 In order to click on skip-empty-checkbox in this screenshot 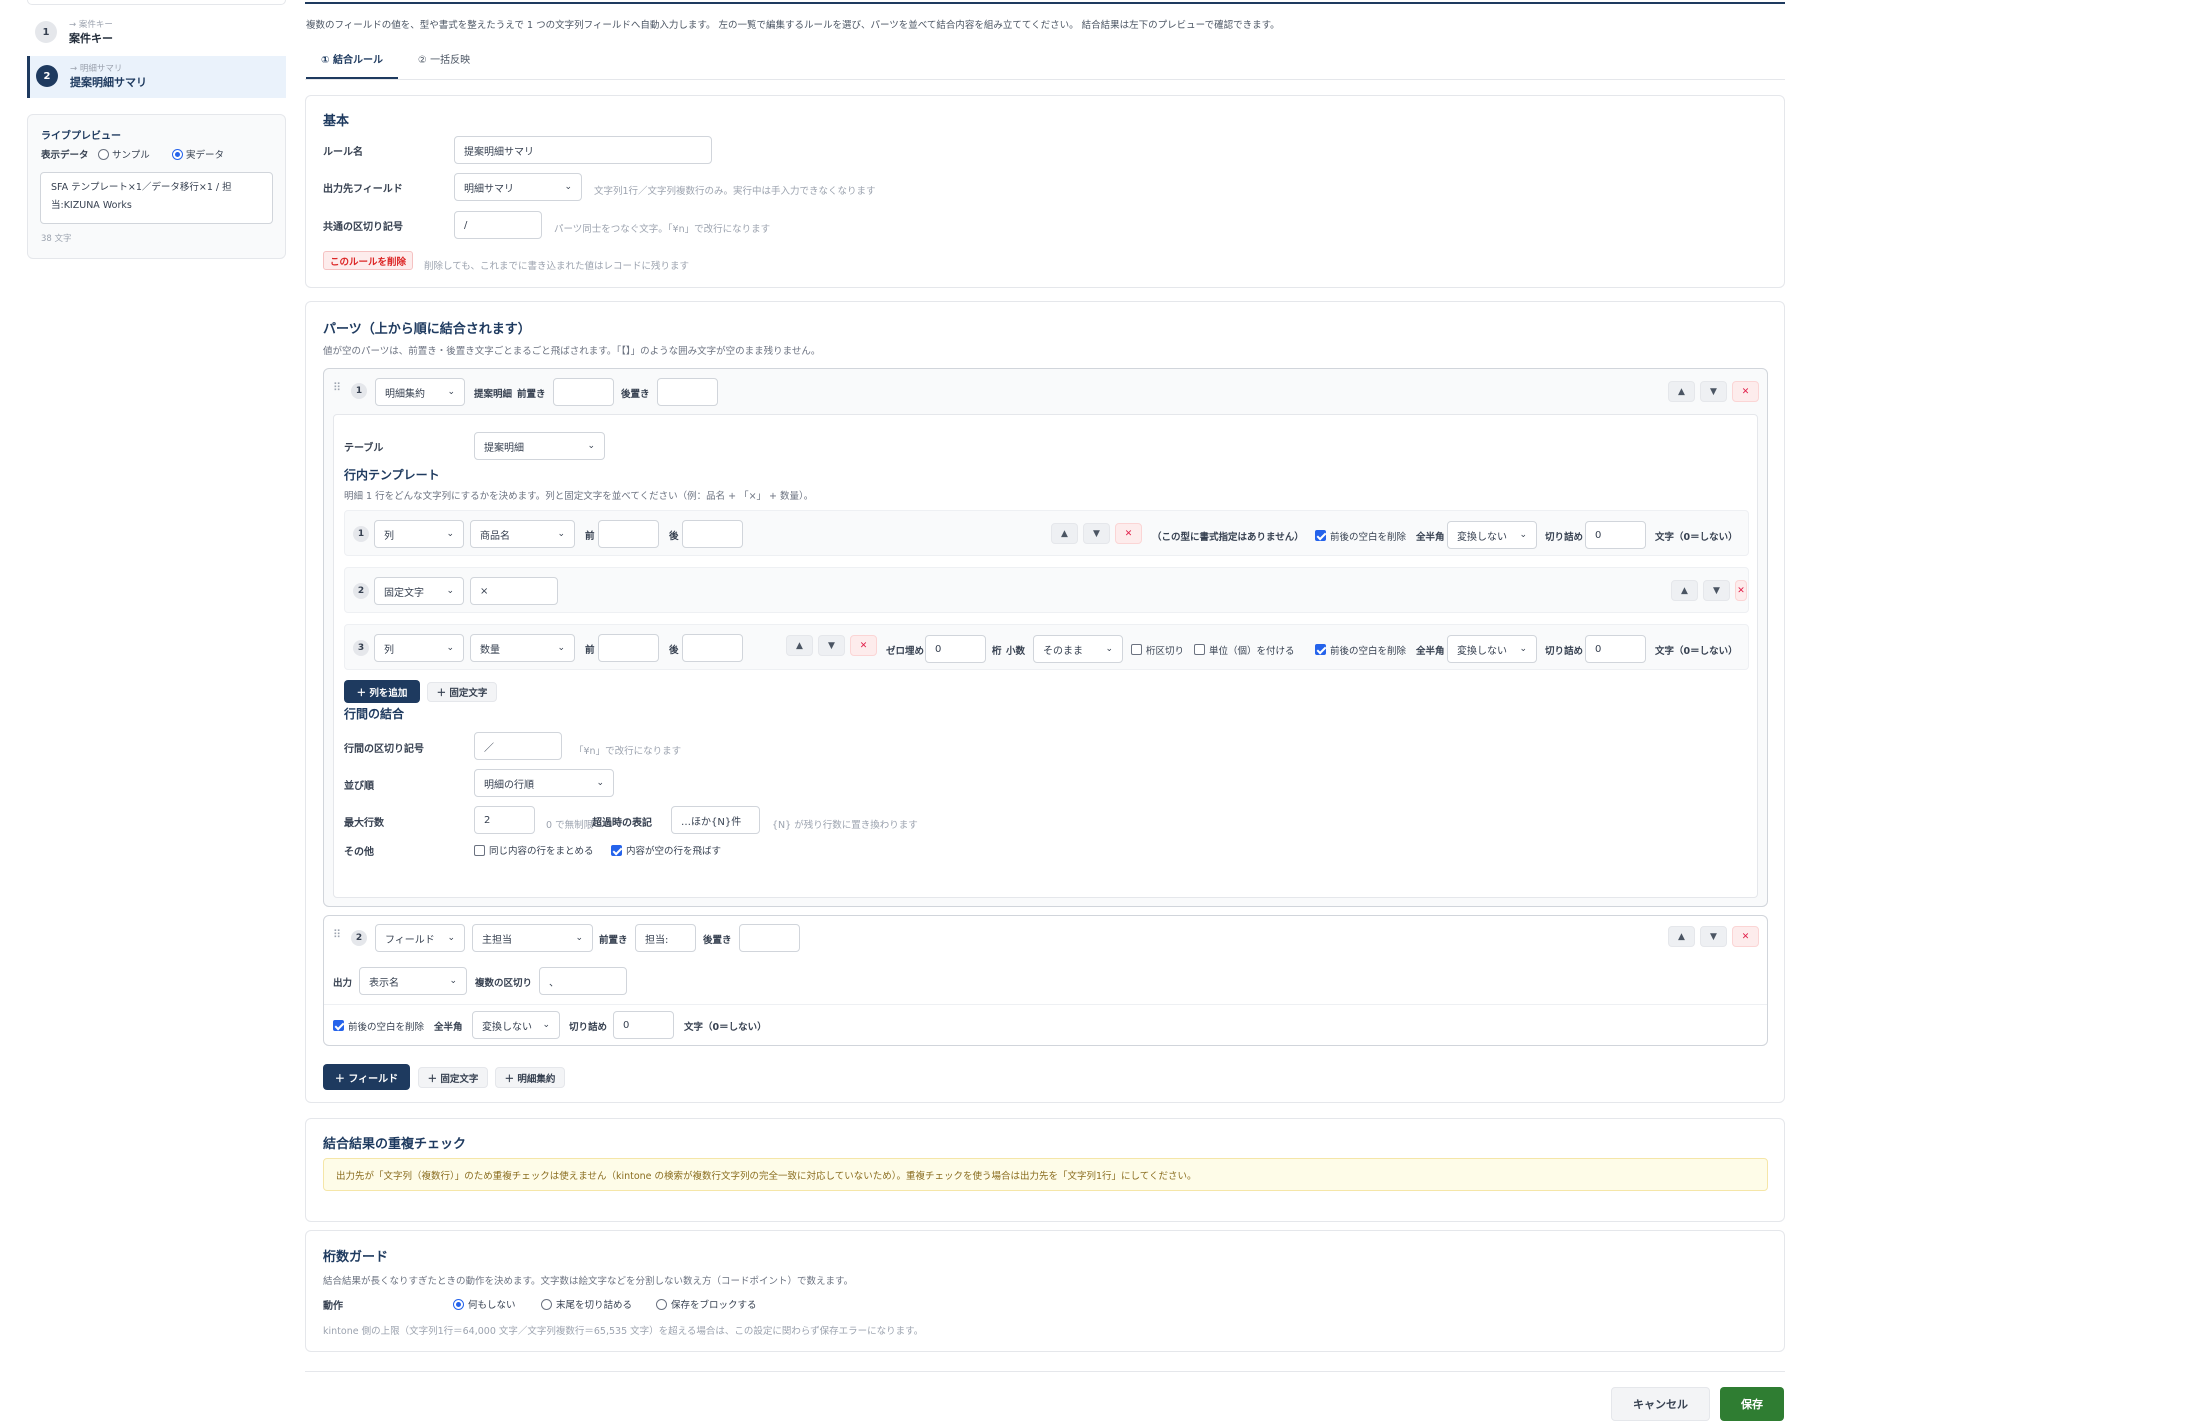, I will do `click(616, 850)`.